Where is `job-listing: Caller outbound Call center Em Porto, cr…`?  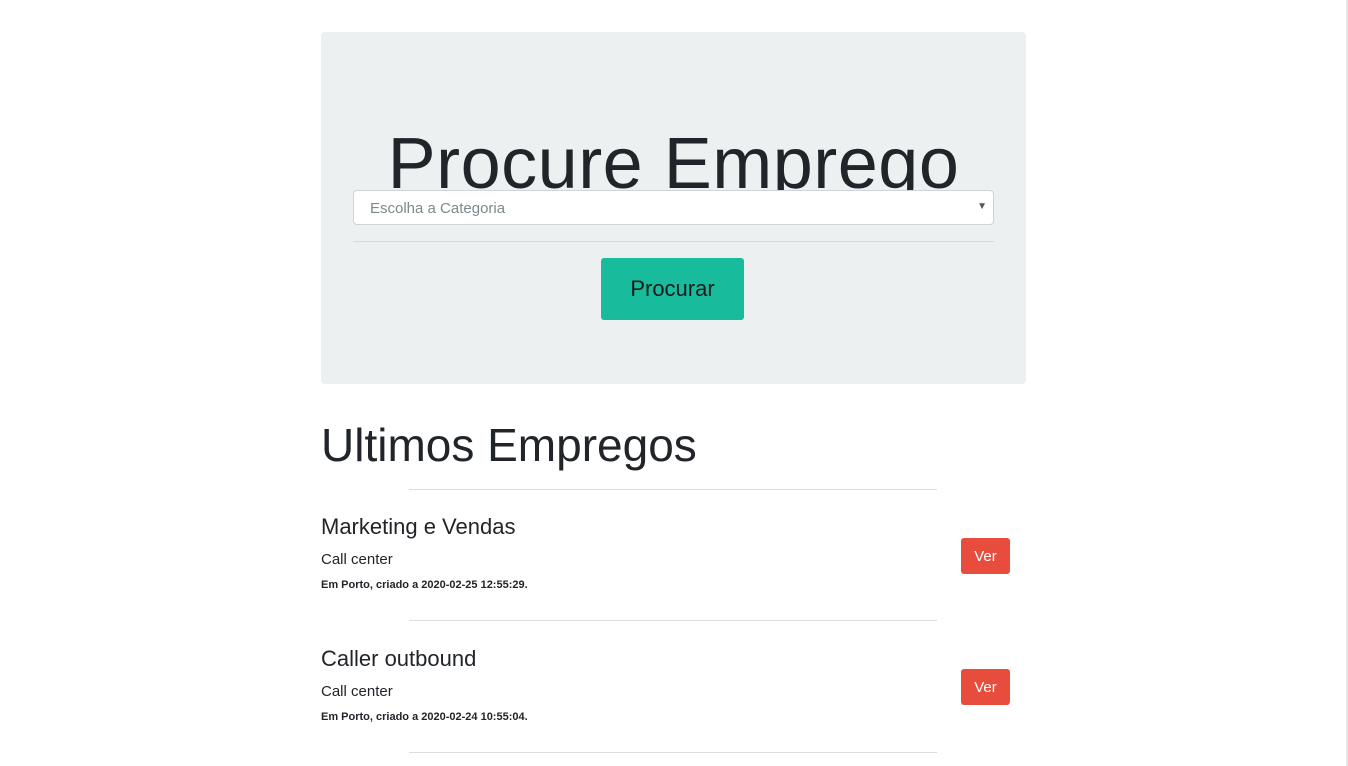
job-listing: Caller outbound Call center Em Porto, cr… is located at coordinates (671, 685).